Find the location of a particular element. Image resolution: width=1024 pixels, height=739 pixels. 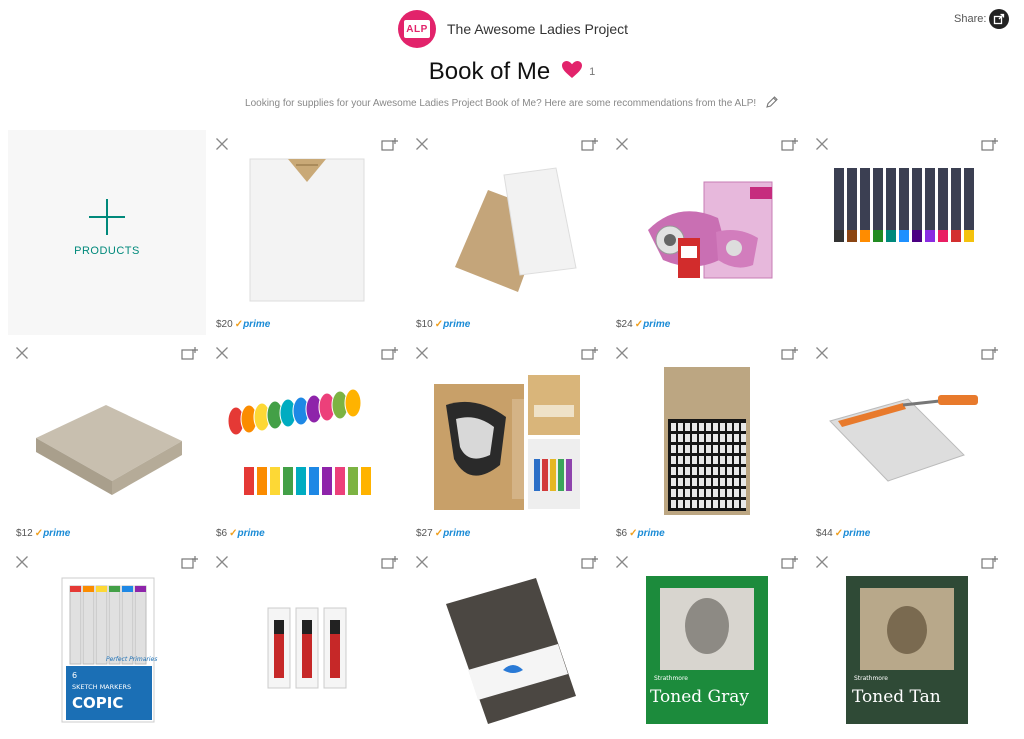

like-count: 1 is located at coordinates (592, 72).